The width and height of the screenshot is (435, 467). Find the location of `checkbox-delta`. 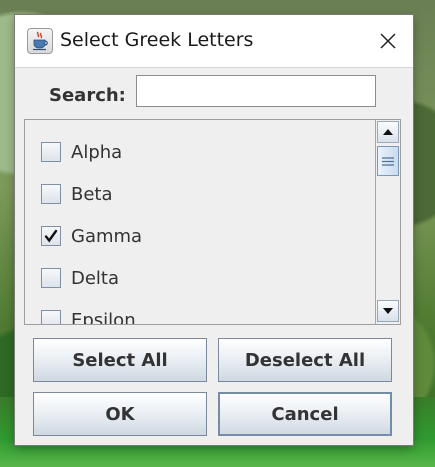

checkbox-delta is located at coordinates (51, 278).